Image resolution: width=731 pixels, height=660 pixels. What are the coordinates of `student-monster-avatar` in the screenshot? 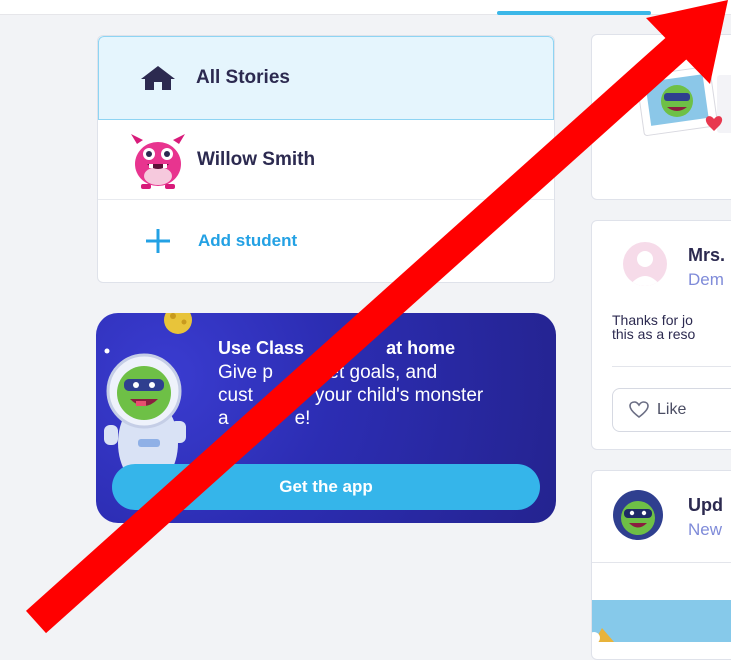 It's located at (158, 160).